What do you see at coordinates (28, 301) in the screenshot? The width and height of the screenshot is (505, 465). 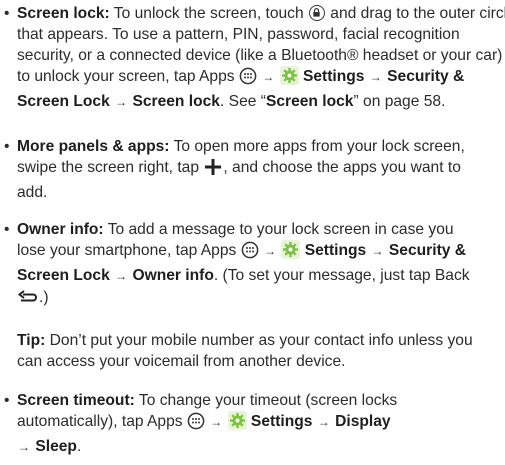 I see `back-icon` at bounding box center [28, 301].